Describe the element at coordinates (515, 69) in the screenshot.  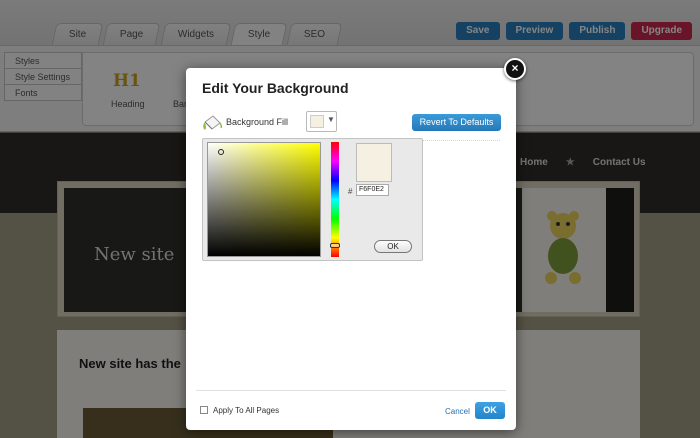
I see `close-icon: ×` at that location.